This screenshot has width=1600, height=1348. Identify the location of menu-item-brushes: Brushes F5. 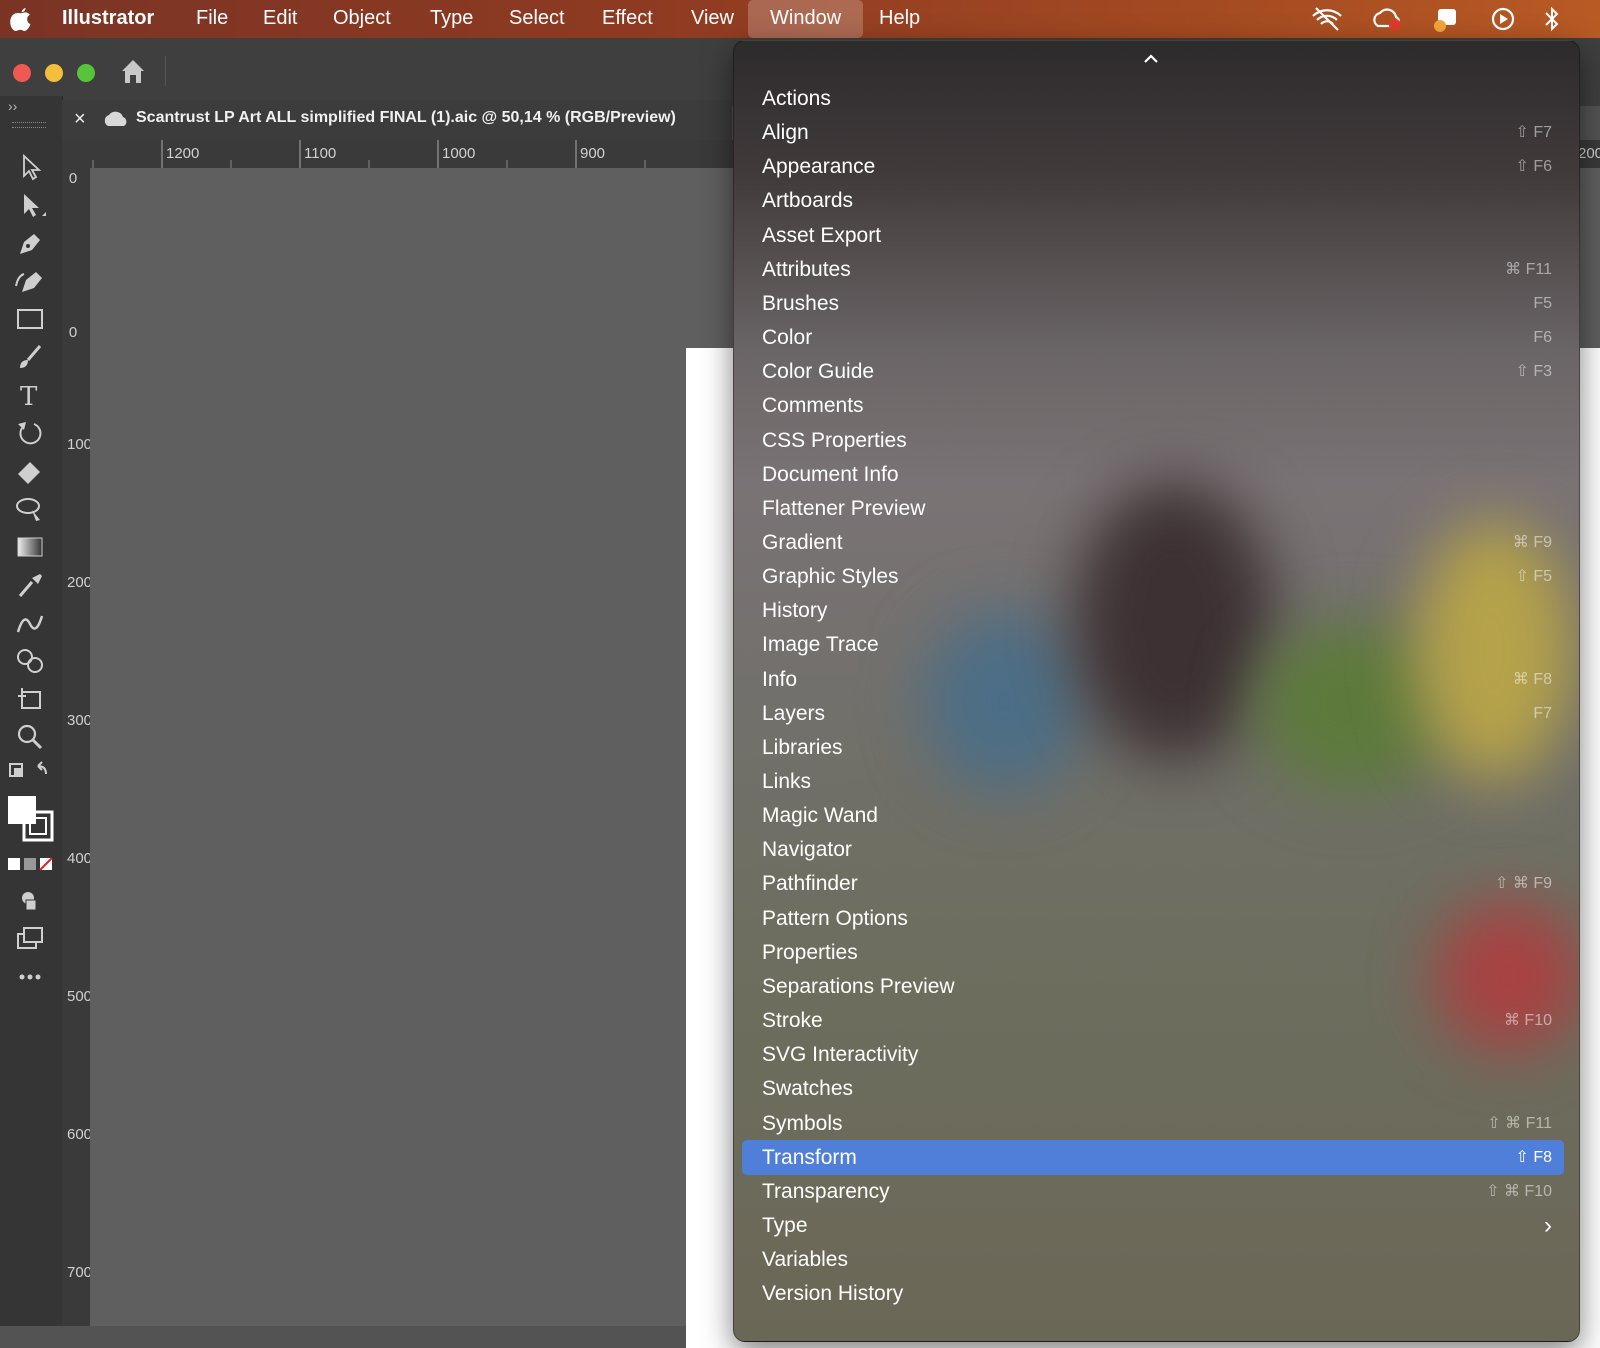
(1153, 303).